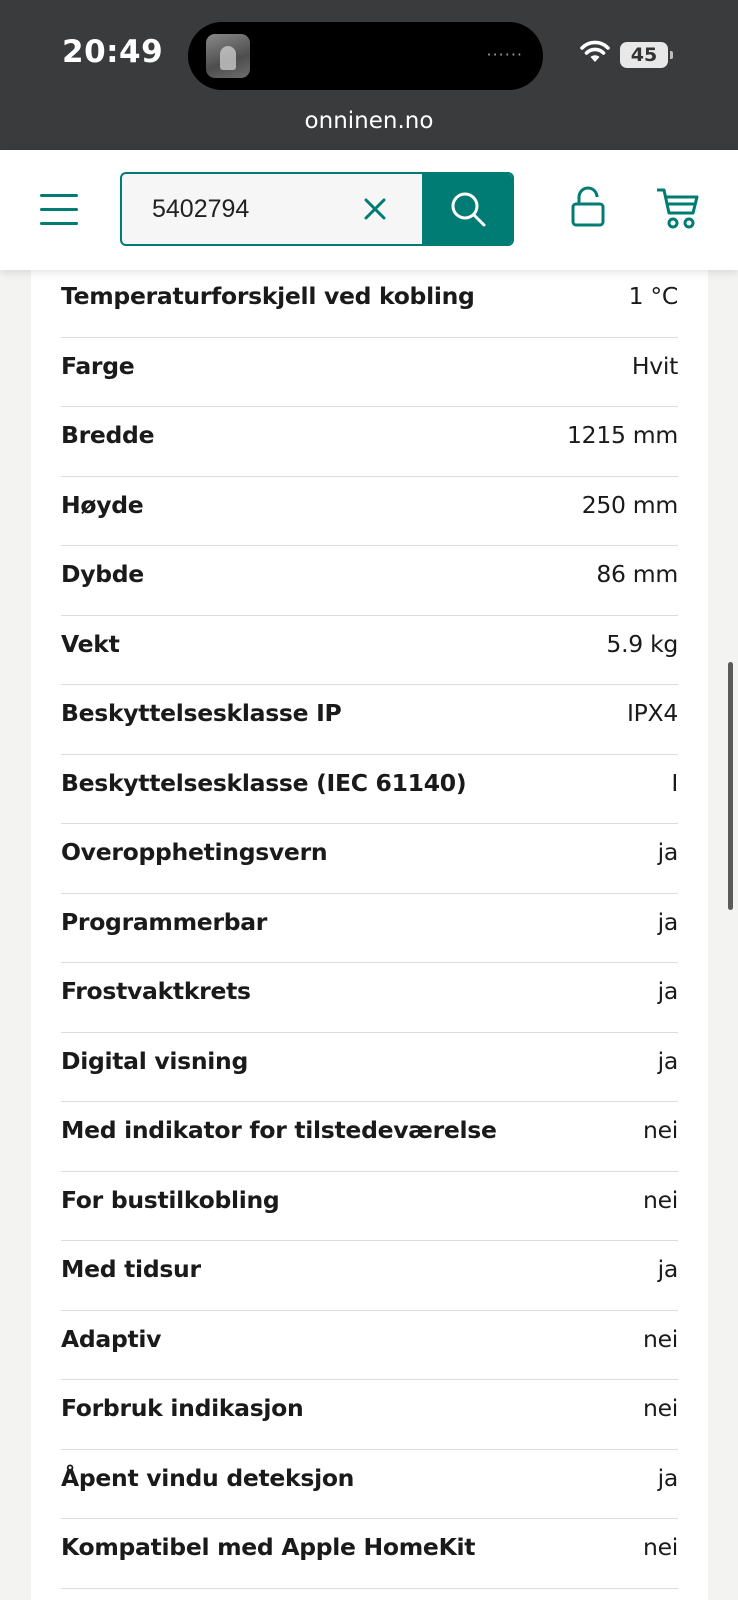 The height and width of the screenshot is (1600, 738). I want to click on search-icon, so click(468, 209).